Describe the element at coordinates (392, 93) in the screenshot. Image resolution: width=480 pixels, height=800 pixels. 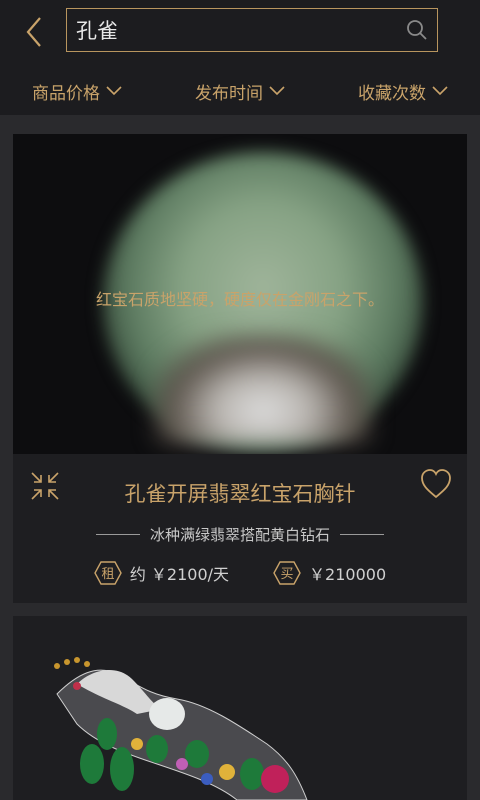
I see `filter-favorites-label: 收藏次数` at that location.